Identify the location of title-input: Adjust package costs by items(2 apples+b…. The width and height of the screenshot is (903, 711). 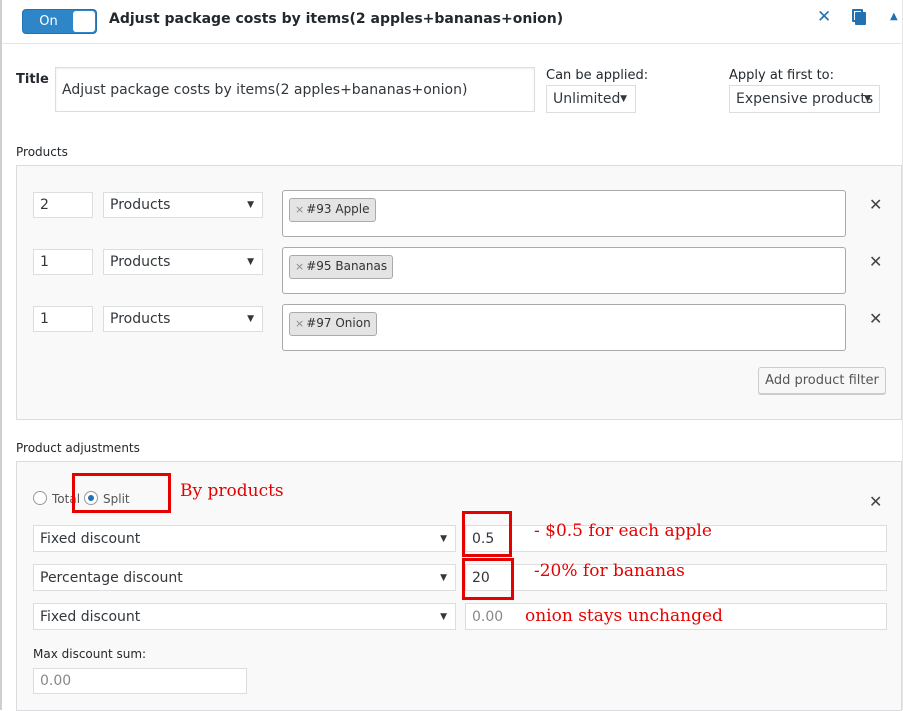
(295, 89).